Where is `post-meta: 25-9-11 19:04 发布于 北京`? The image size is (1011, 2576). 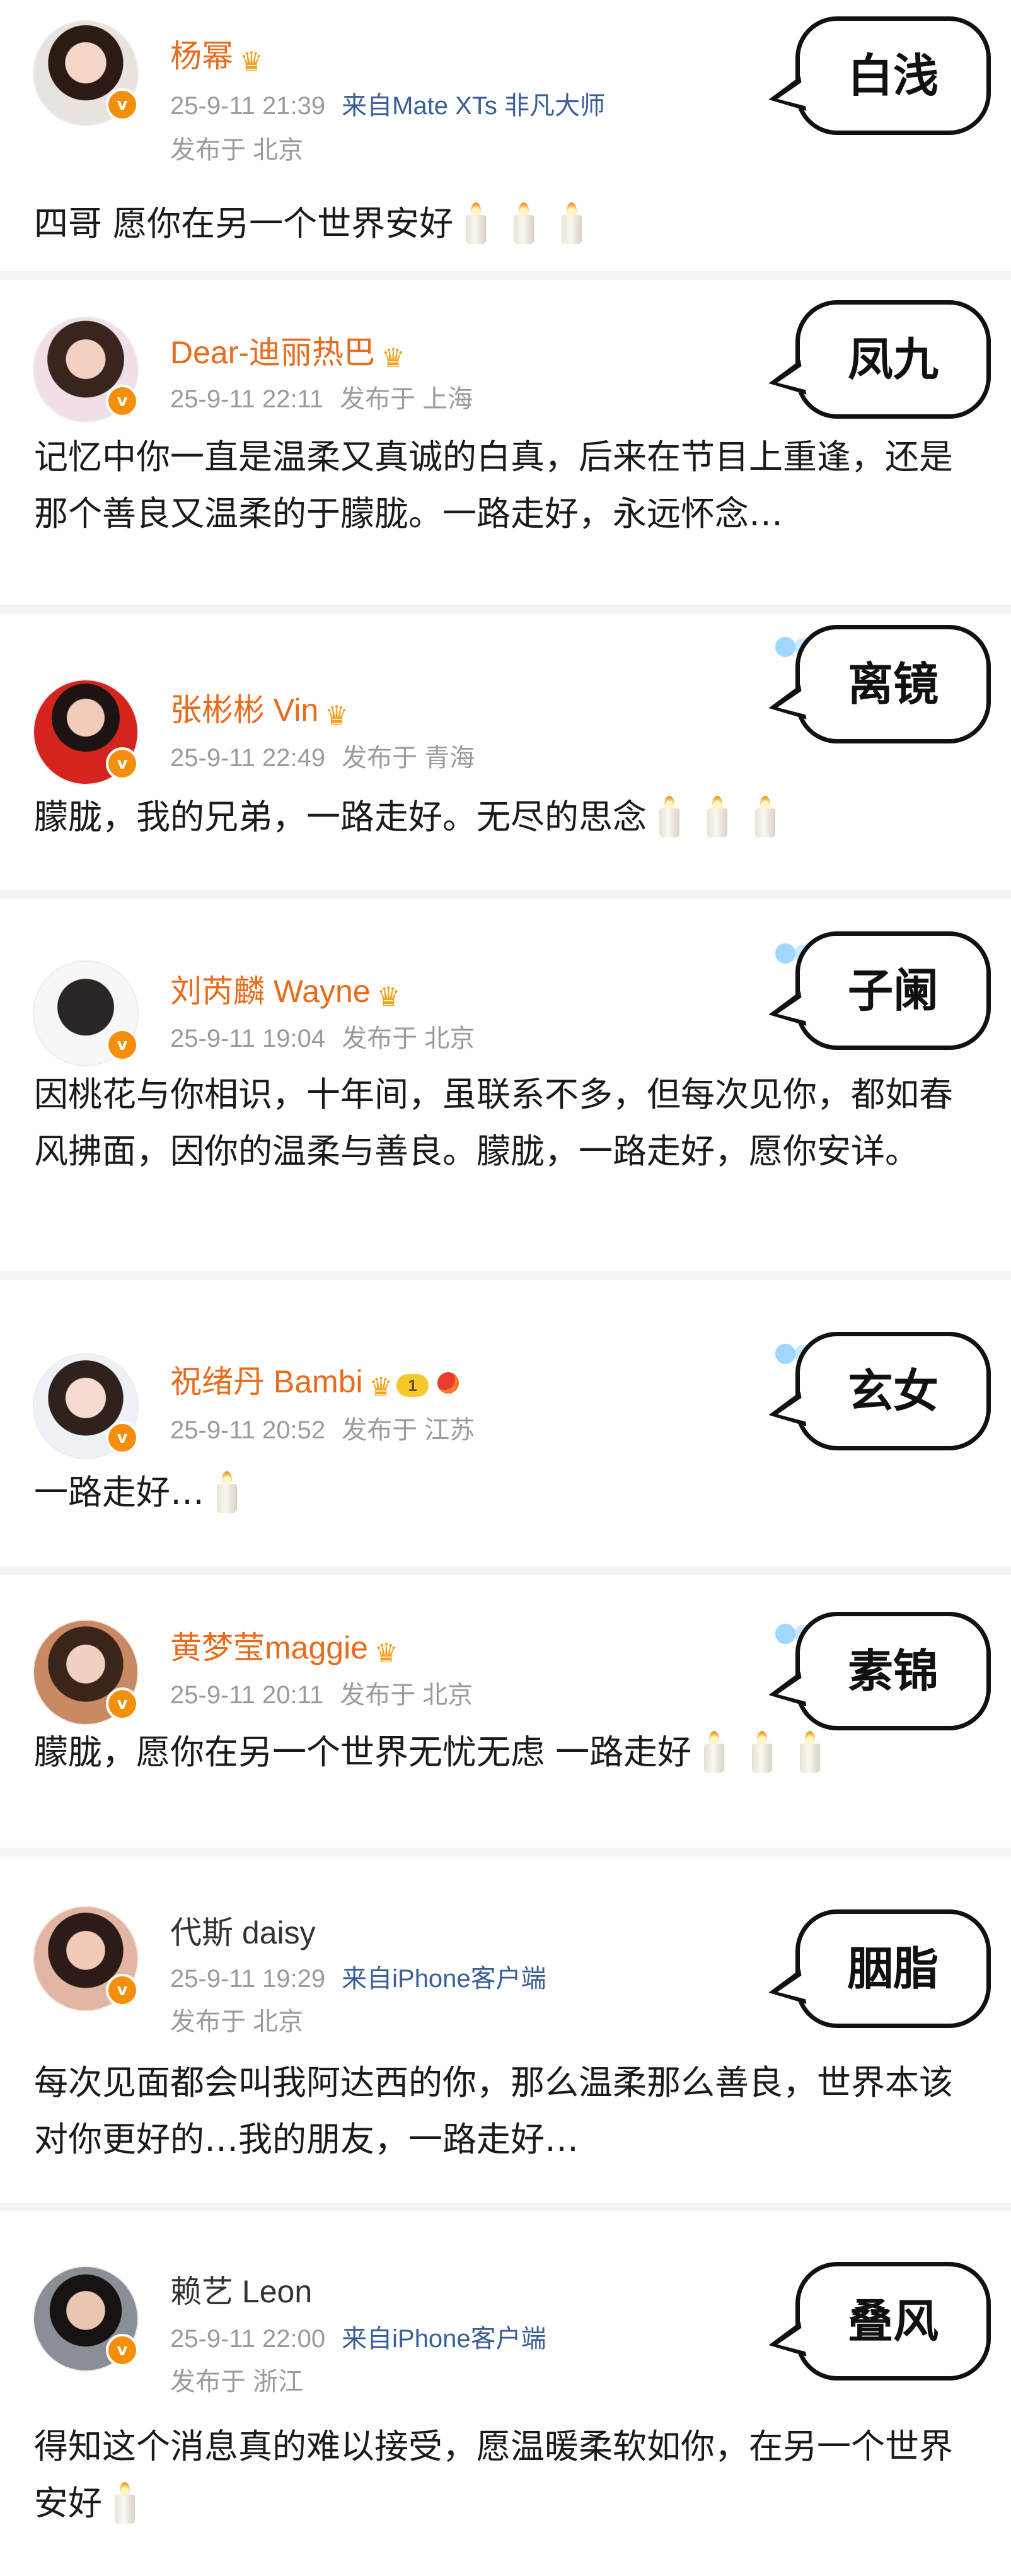 post-meta: 25-9-11 19:04 发布于 北京 is located at coordinates (322, 1039).